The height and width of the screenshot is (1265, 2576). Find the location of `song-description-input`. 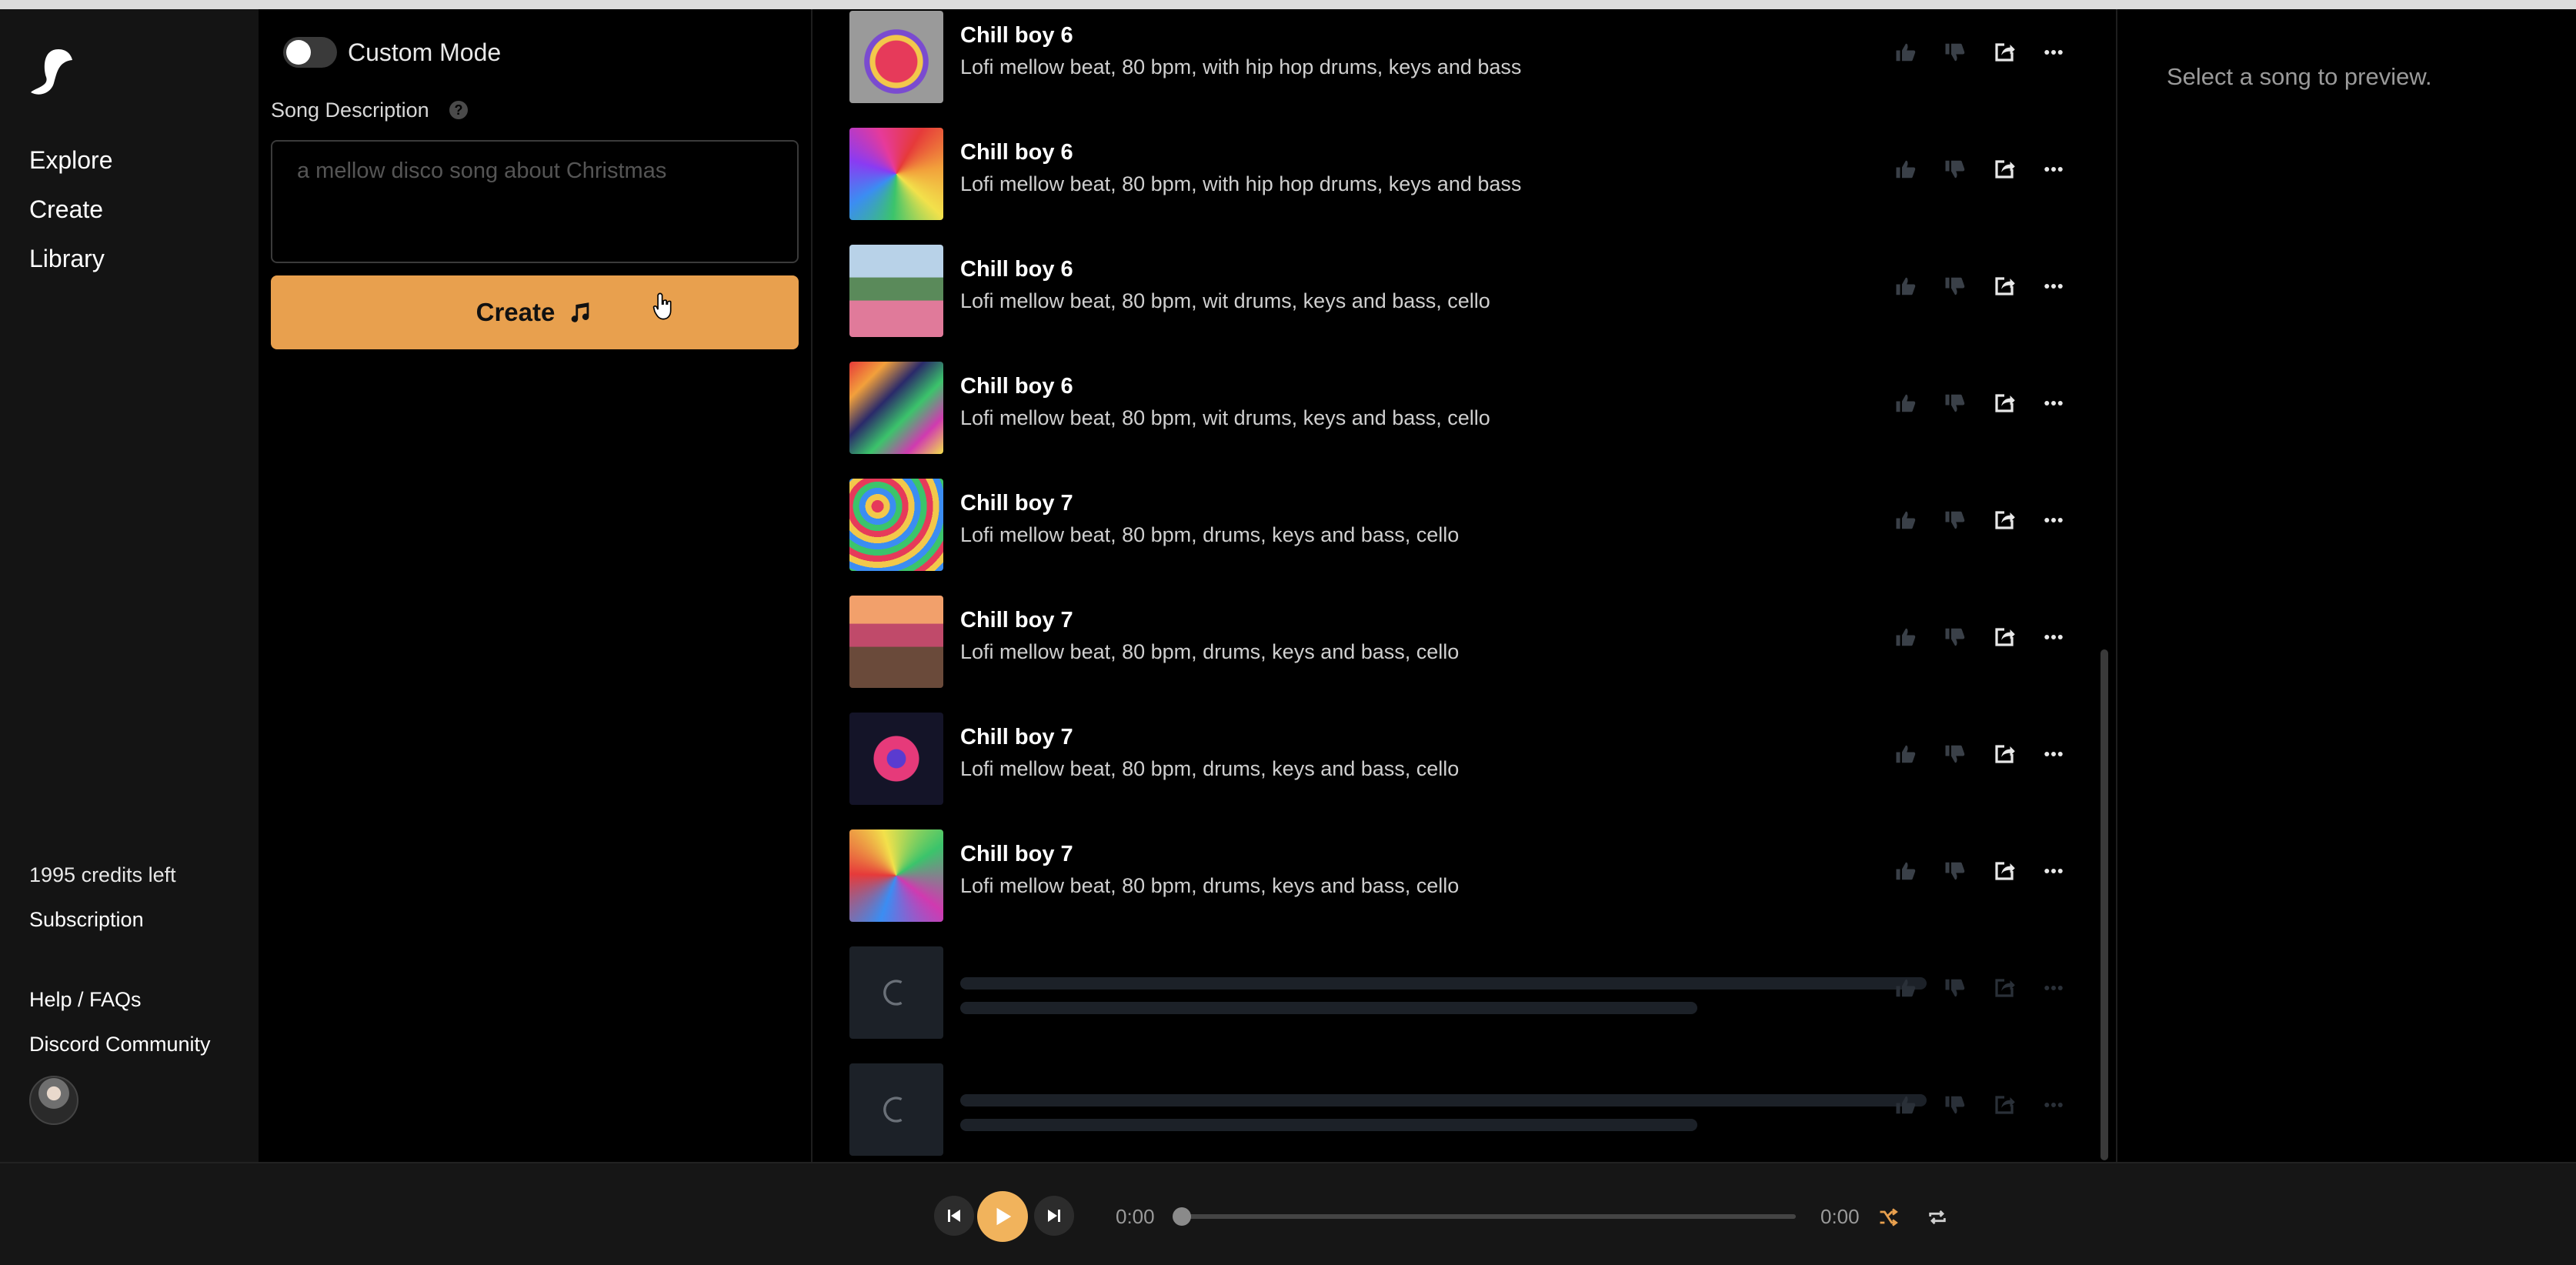

song-description-input is located at coordinates (535, 201).